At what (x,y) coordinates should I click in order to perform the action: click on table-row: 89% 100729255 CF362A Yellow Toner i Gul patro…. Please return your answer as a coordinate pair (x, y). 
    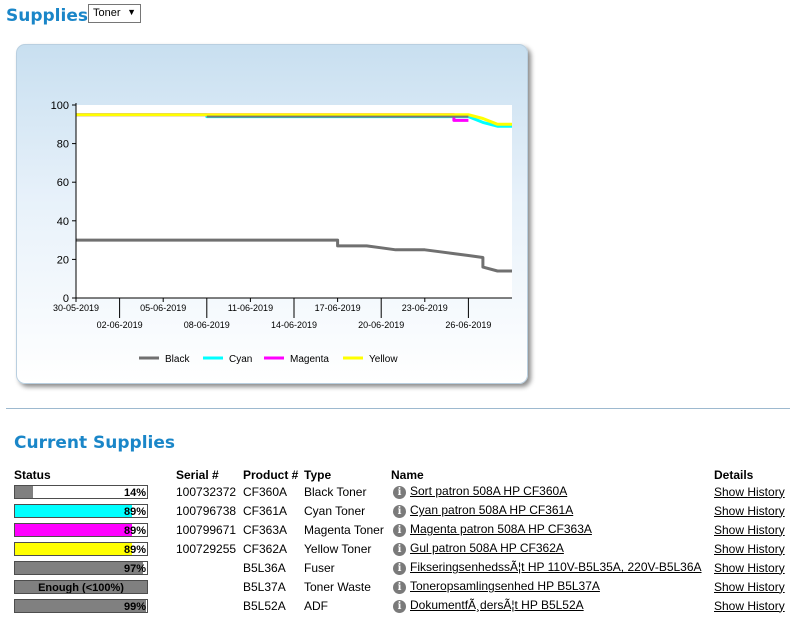
    Looking at the image, I should click on (399, 548).